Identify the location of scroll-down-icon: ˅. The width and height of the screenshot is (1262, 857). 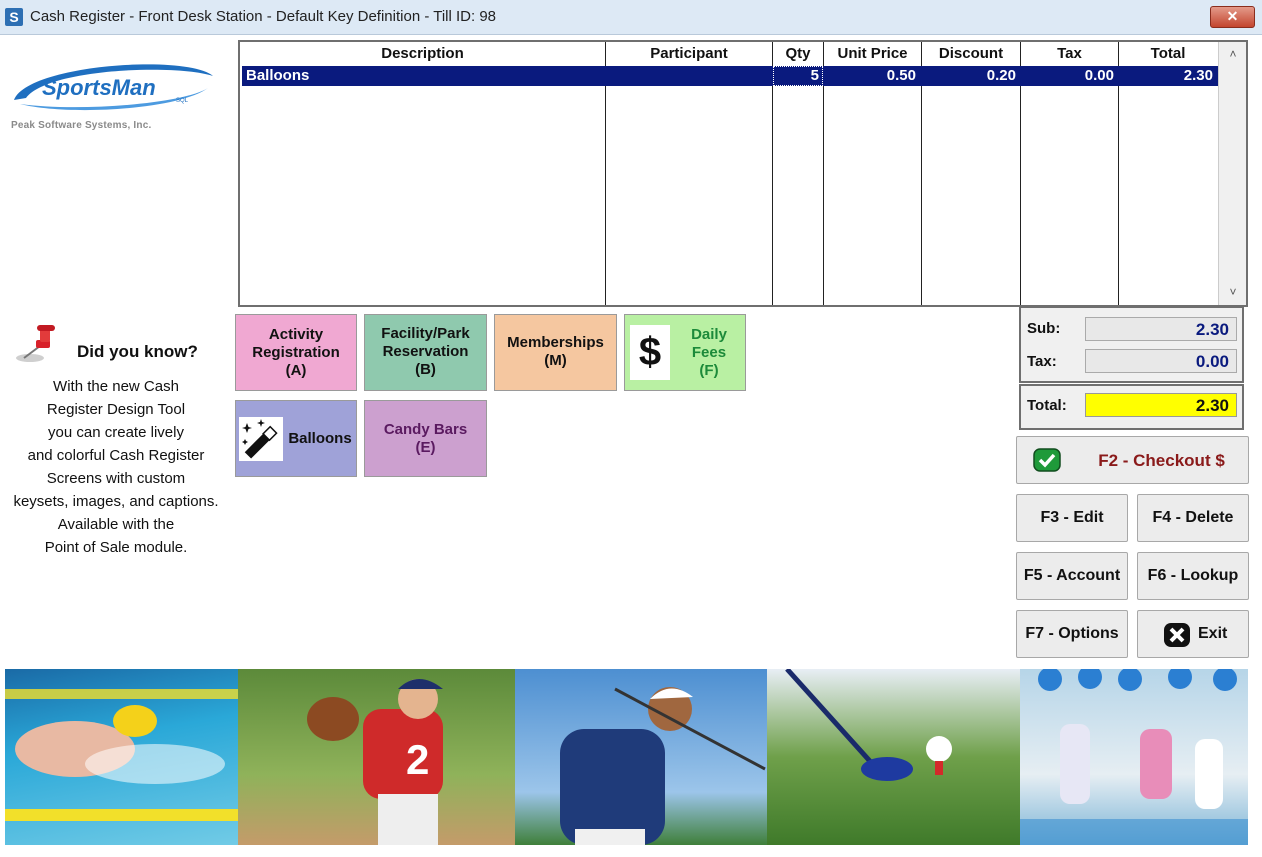
(1232, 292).